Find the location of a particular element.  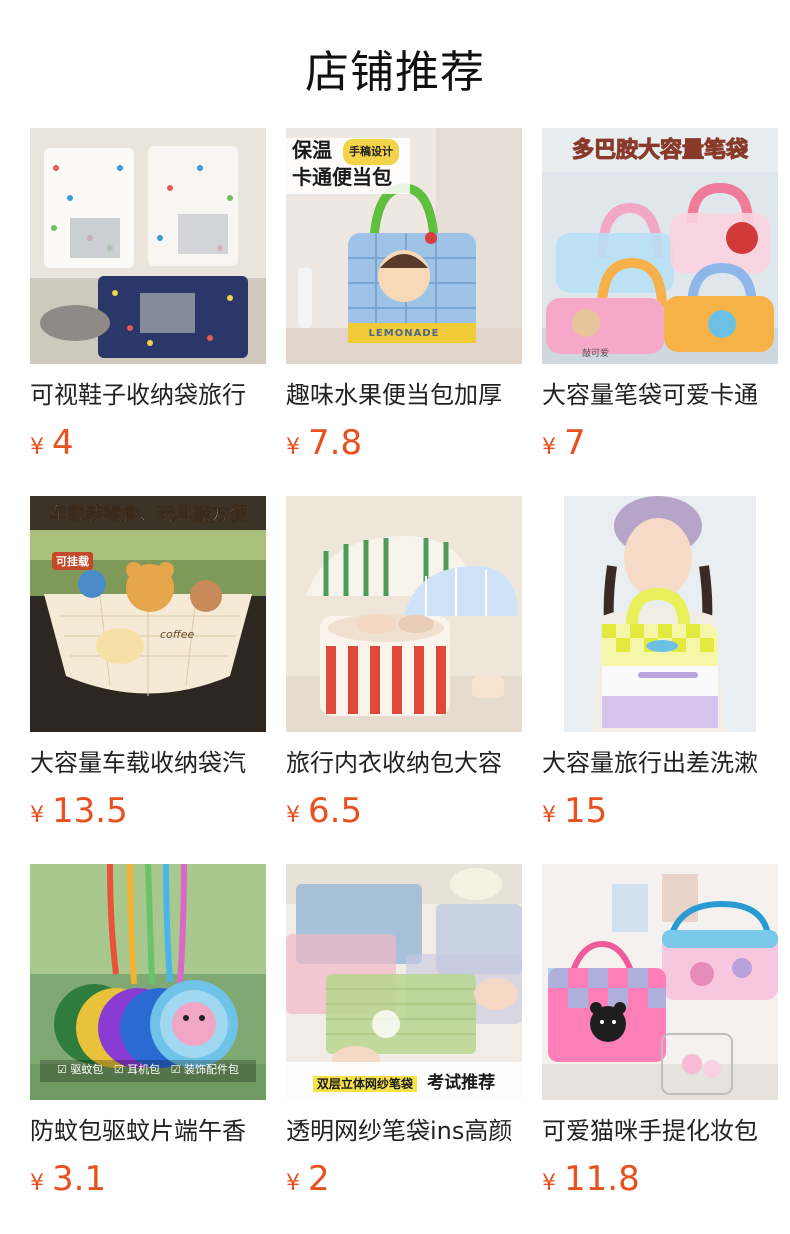

product-price: ¥11.8 is located at coordinates (660, 1179).